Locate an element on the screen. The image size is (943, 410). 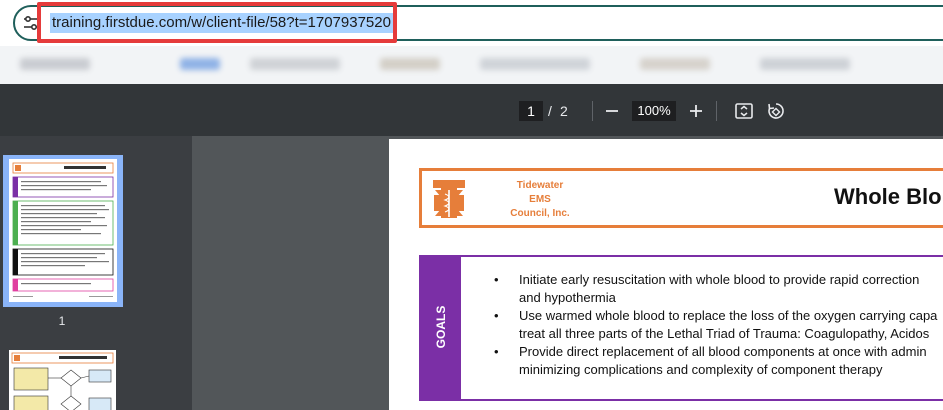
url-highlight-box is located at coordinates (217, 22).